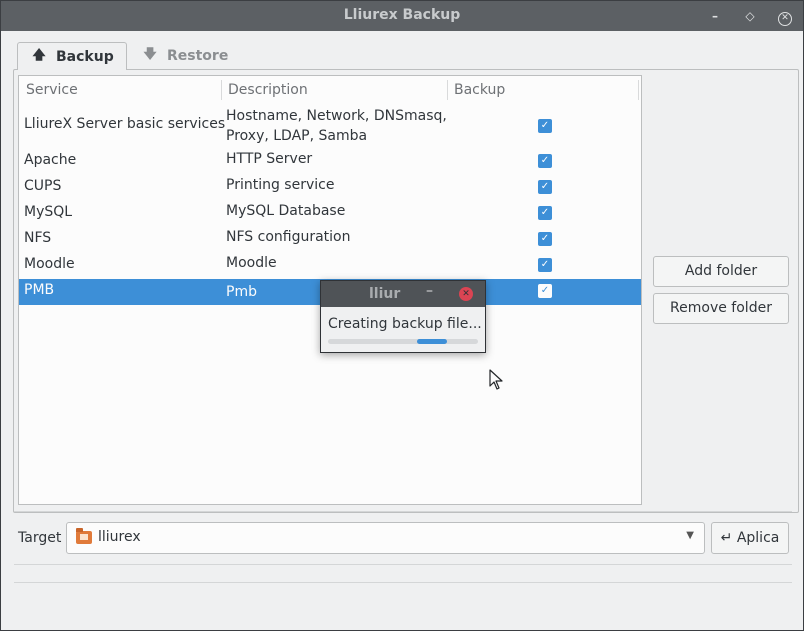 The image size is (804, 631). I want to click on maximize-button: ◇, so click(750, 16).